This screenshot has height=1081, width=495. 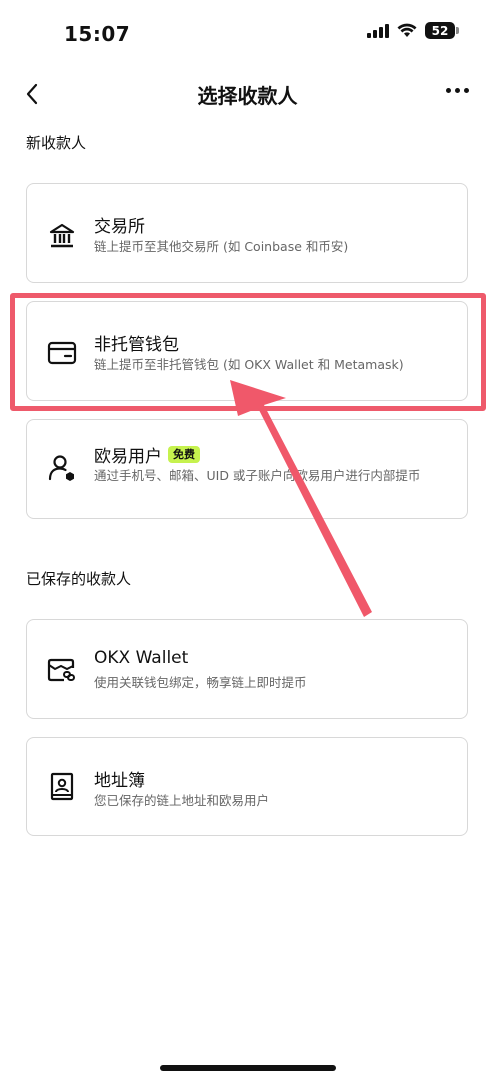 What do you see at coordinates (301, 498) in the screenshot?
I see `annotation-arrow` at bounding box center [301, 498].